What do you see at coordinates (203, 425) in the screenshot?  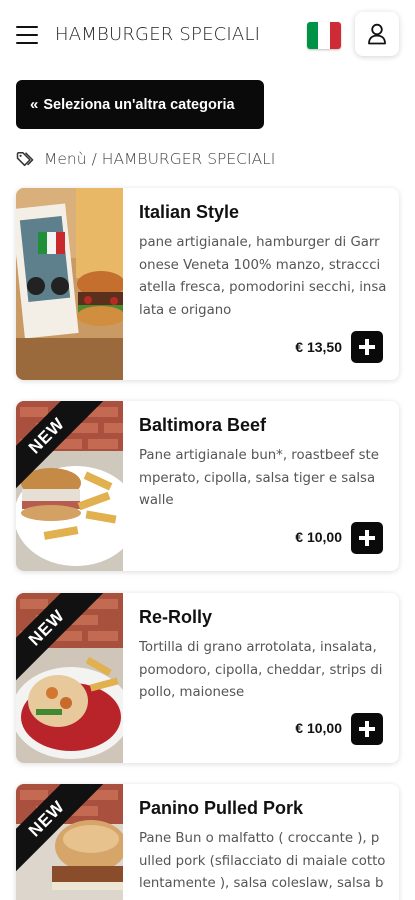 I see `product-name: Baltimora Beef` at bounding box center [203, 425].